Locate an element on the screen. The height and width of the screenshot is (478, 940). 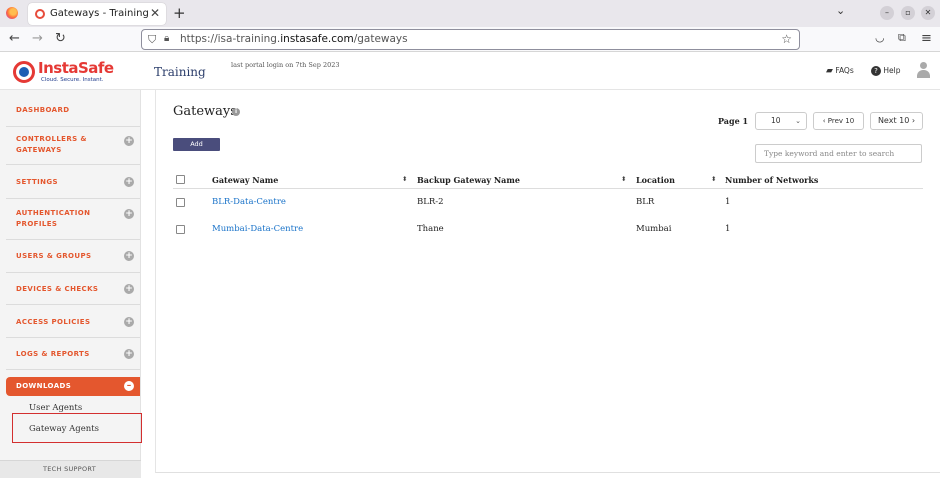
page-size-select: 10 ⌄ is located at coordinates (781, 121).